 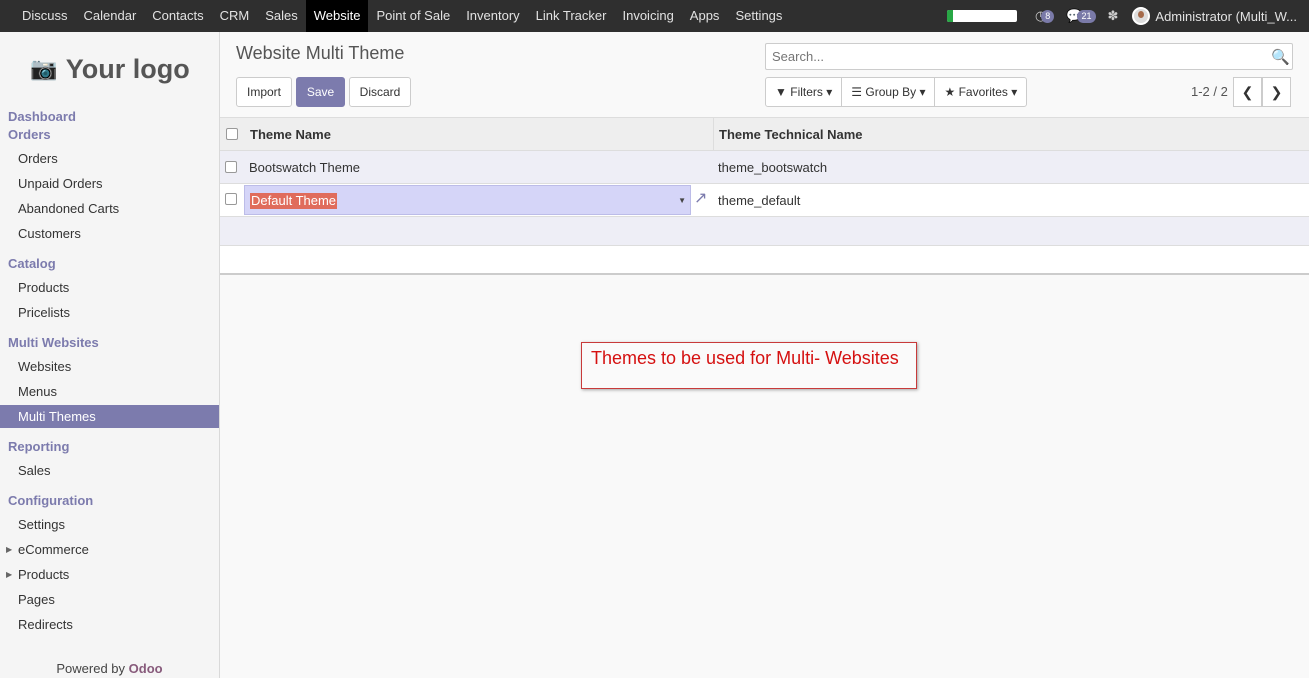 I want to click on bug-icon: ✽, so click(x=1113, y=16).